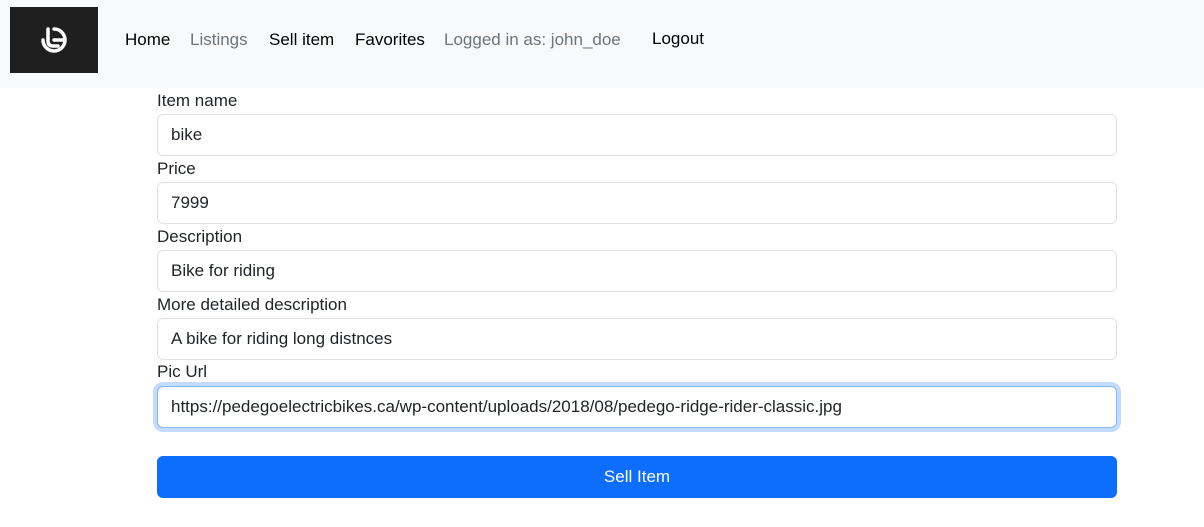  I want to click on logo-icon, so click(54, 40).